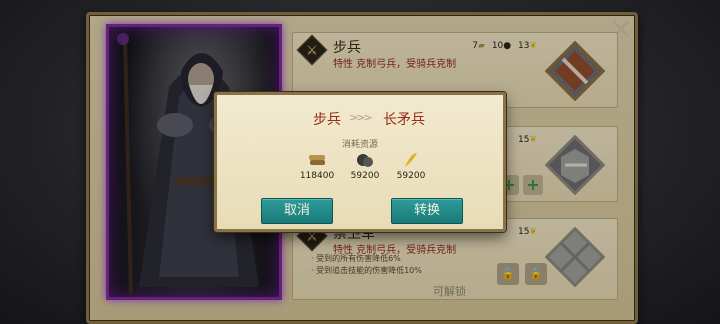 The image size is (720, 324). What do you see at coordinates (361, 117) in the screenshot?
I see `convert-arrow-icon: >>>` at bounding box center [361, 117].